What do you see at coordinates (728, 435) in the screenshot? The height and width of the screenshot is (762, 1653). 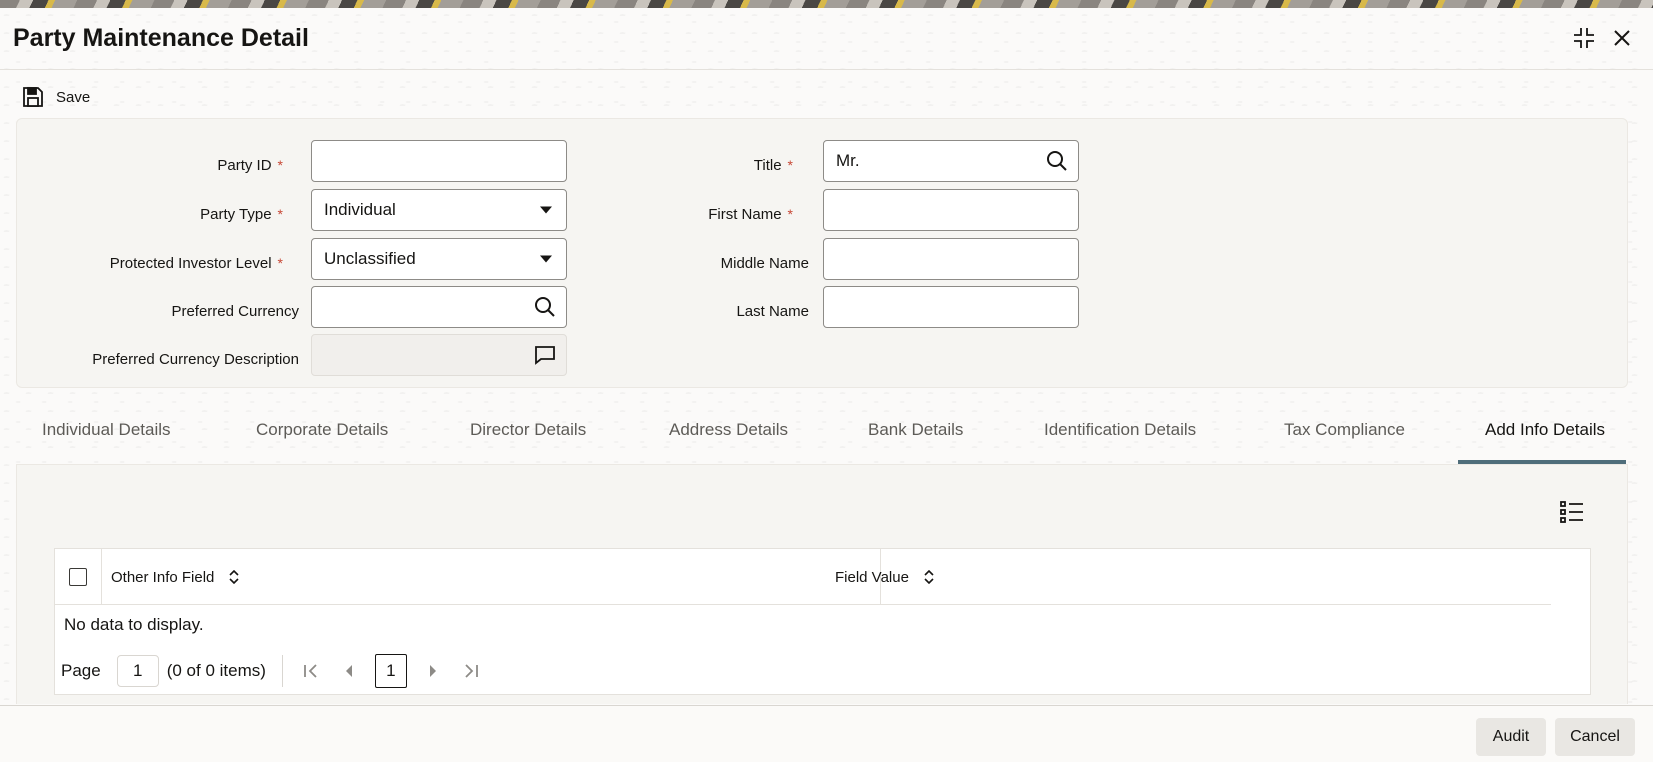 I see `tab-address-details: Address Details` at bounding box center [728, 435].